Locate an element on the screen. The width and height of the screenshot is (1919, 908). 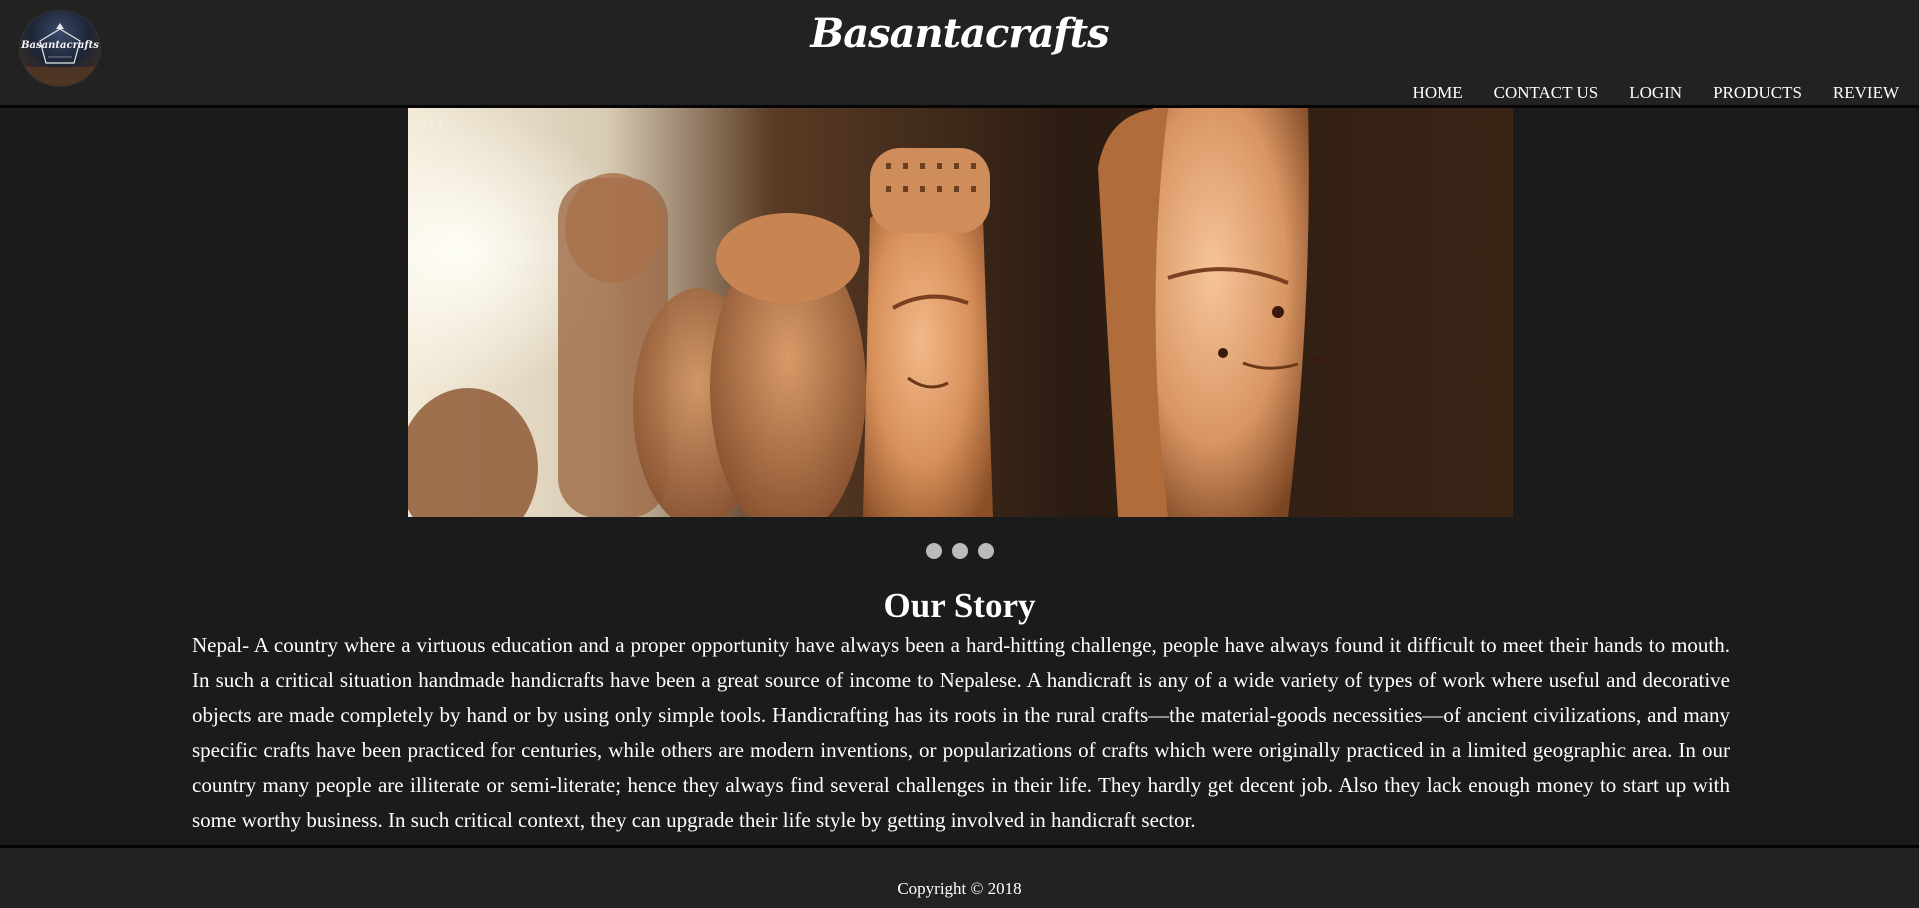
copyright-text: Copyright © 2018 is located at coordinates (959, 888).